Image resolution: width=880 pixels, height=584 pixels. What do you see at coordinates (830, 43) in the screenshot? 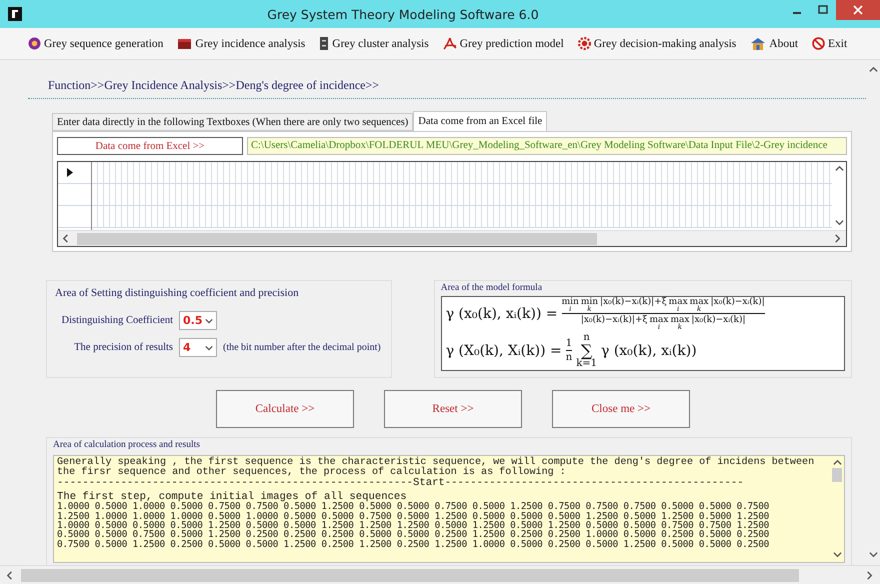
I see `menu-item: Exit` at bounding box center [830, 43].